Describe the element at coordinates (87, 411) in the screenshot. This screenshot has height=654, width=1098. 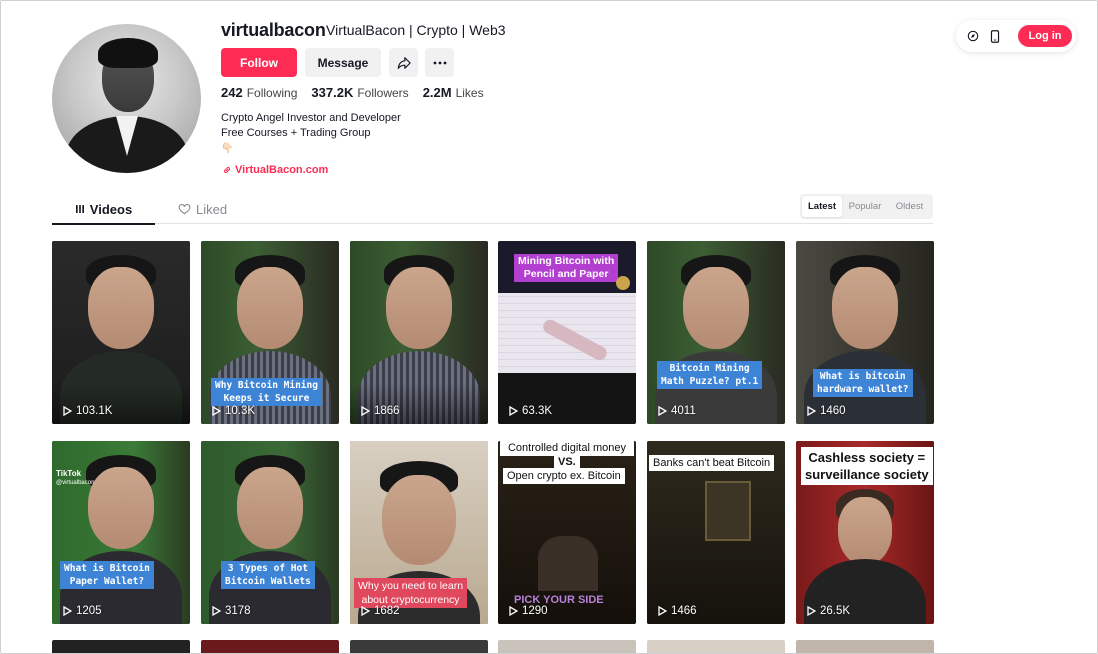
I see `view-count: 103.1K` at that location.